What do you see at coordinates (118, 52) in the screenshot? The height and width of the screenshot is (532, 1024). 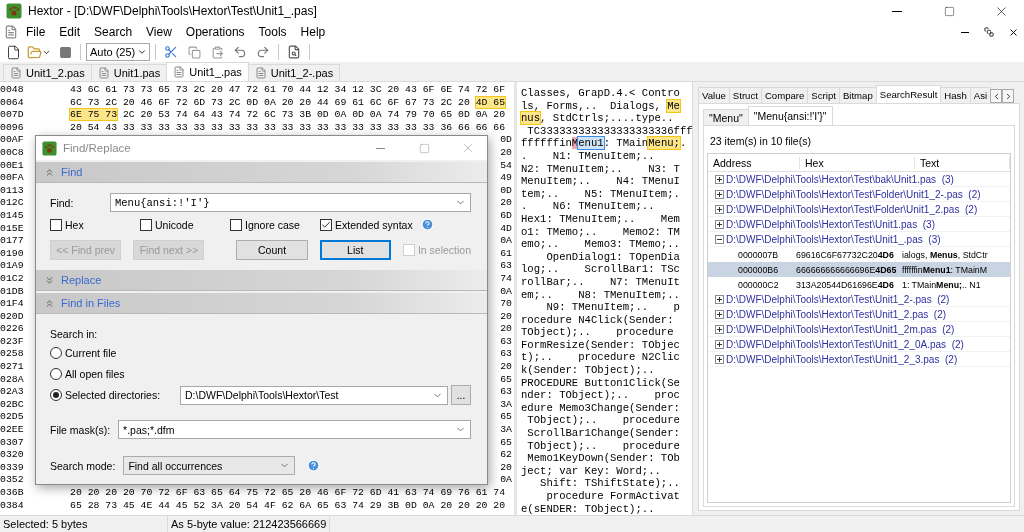 I see `dropdown: Auto (25)` at bounding box center [118, 52].